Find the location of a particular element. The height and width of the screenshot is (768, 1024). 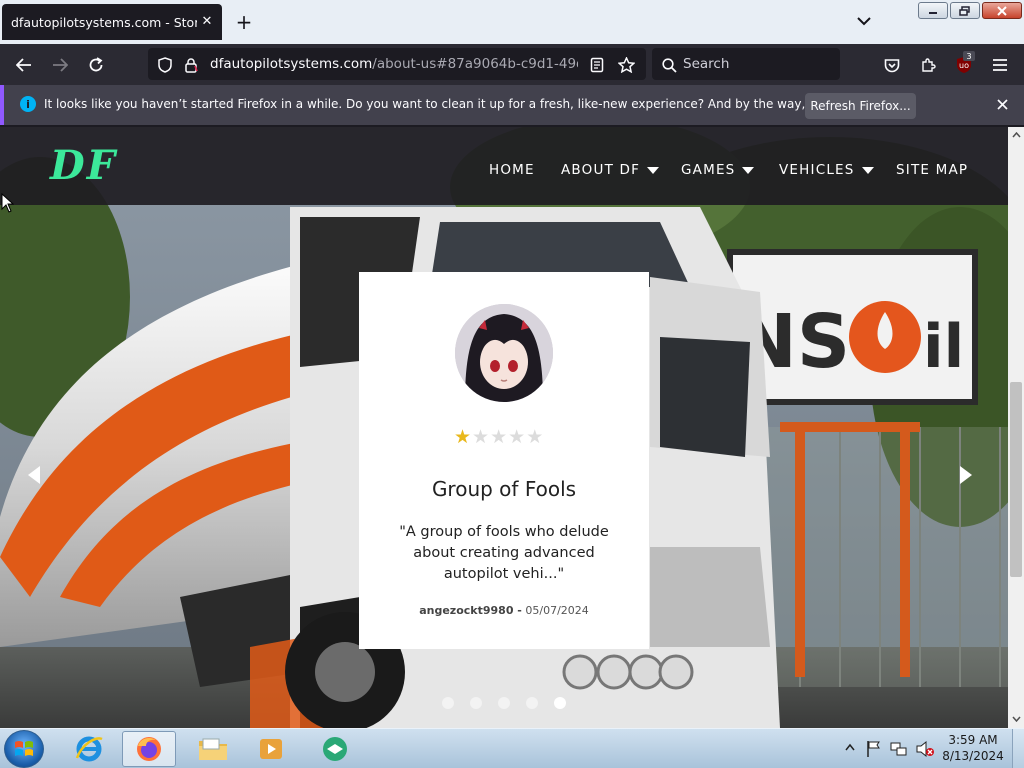

minimize-button is located at coordinates (933, 10).